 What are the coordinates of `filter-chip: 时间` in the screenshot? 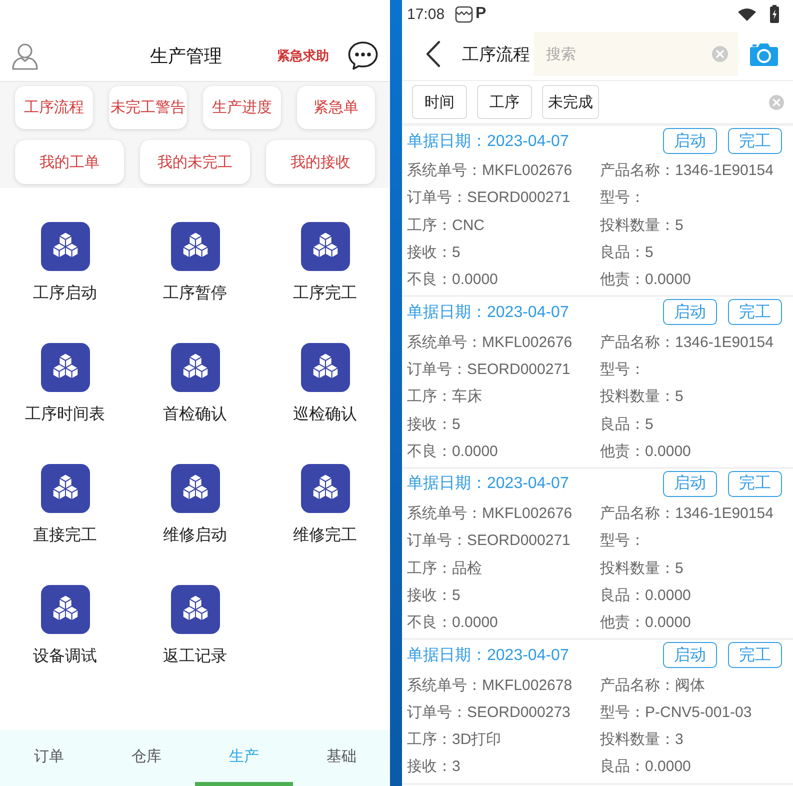 It's located at (439, 102).